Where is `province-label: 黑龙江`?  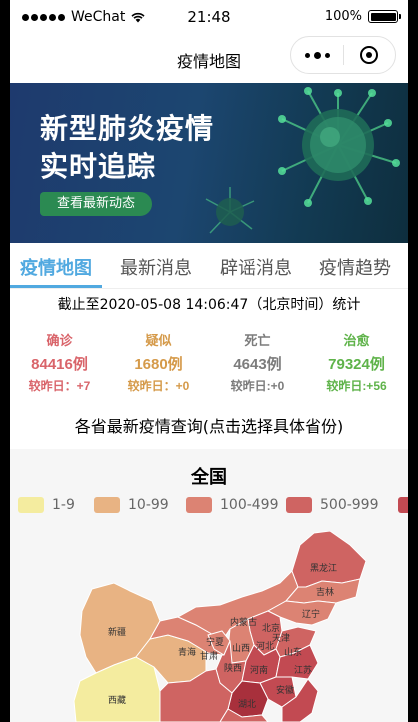
province-label: 黑龙江 is located at coordinates (323, 568).